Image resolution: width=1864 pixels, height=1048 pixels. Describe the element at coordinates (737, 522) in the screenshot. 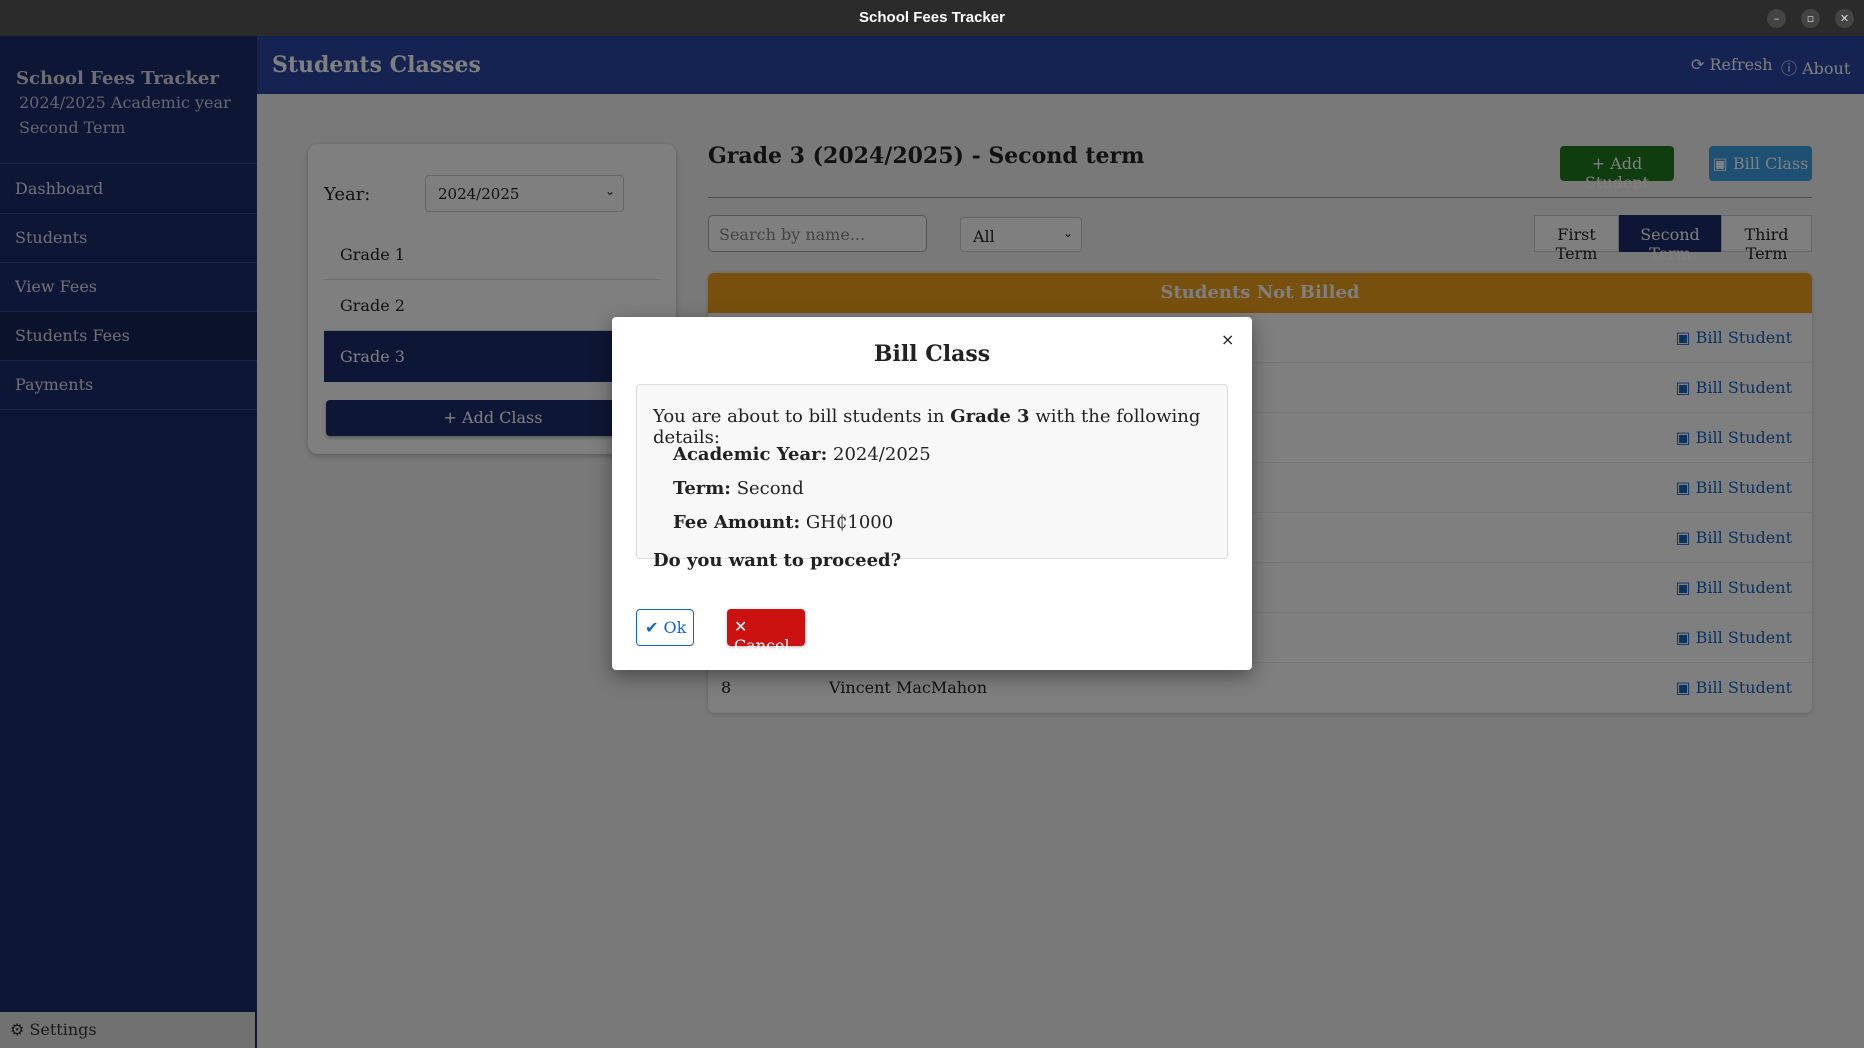

I see `fee-label: Fee Amount:` at that location.